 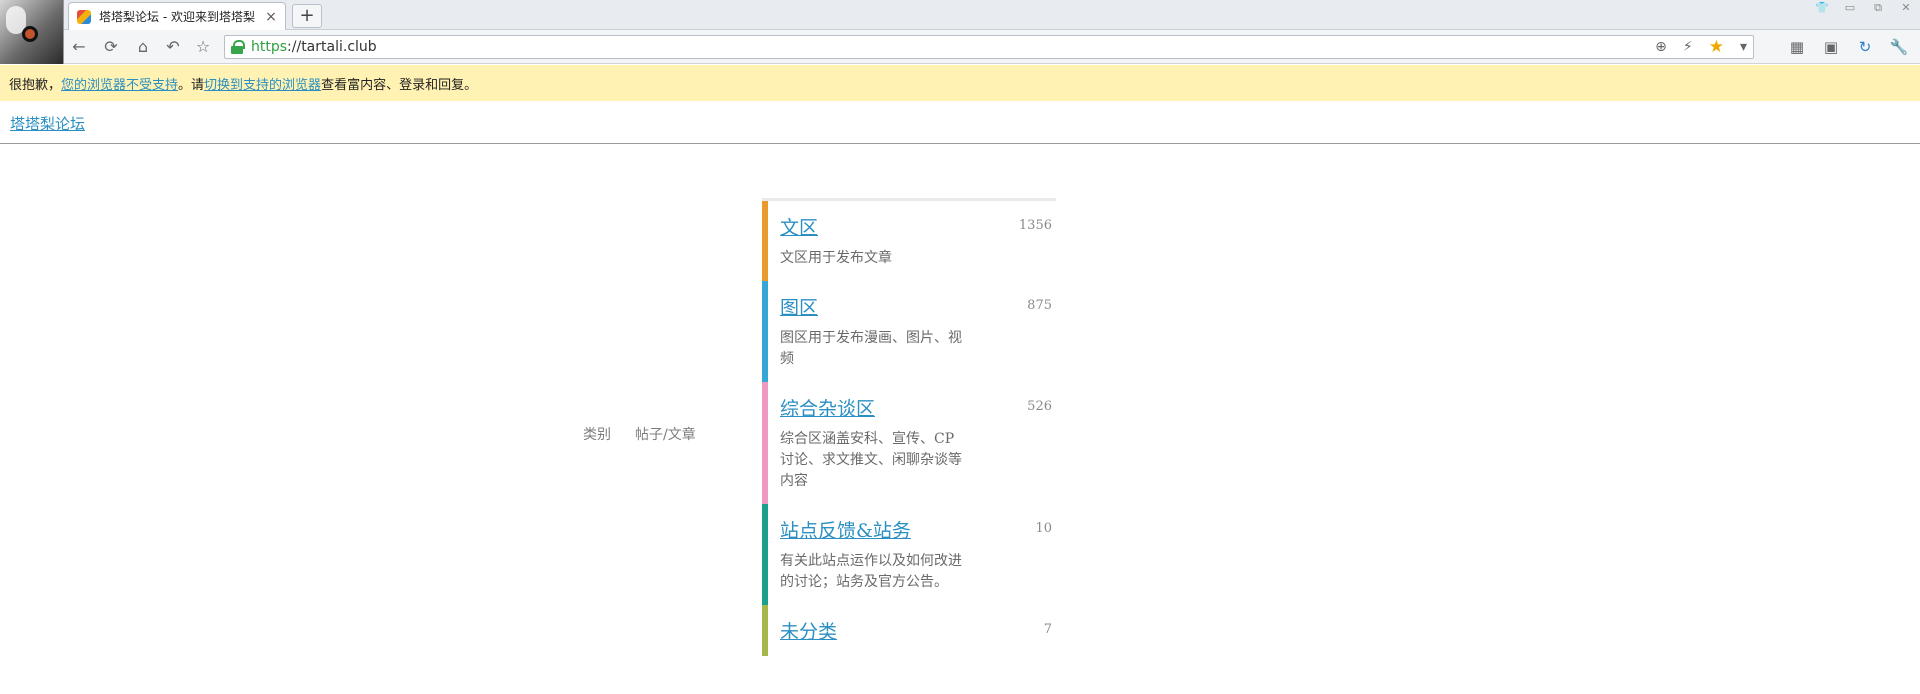 I want to click on category-link: 综合杂谈区, so click(x=827, y=407).